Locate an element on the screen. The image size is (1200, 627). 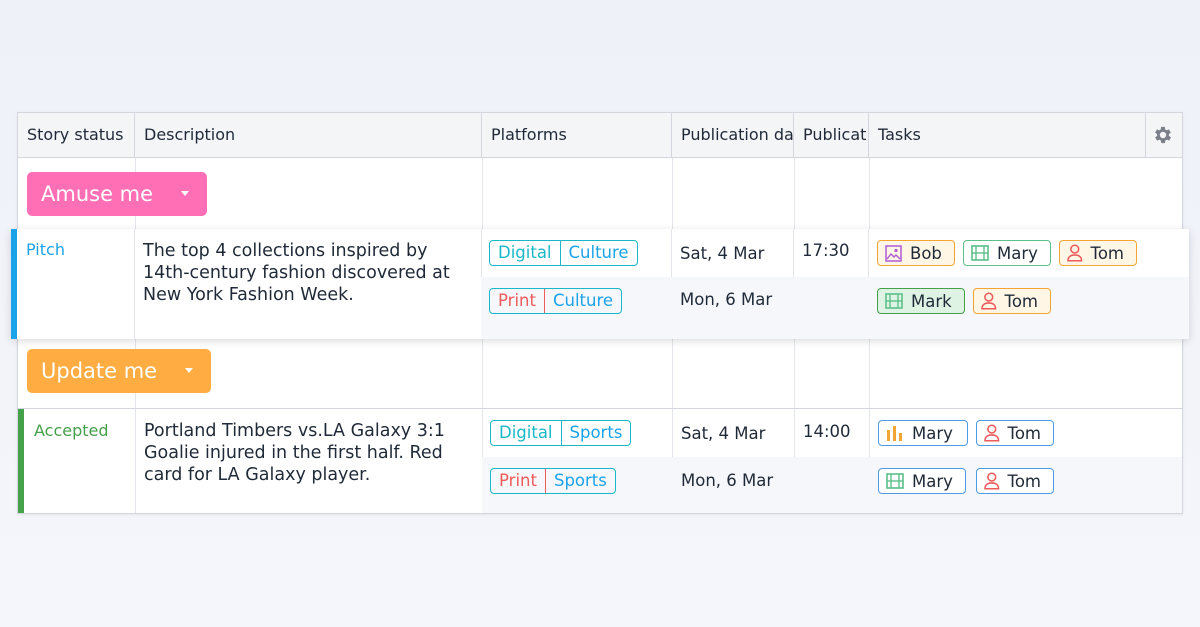
column-header-publication-date: Publication da is located at coordinates (733, 135).